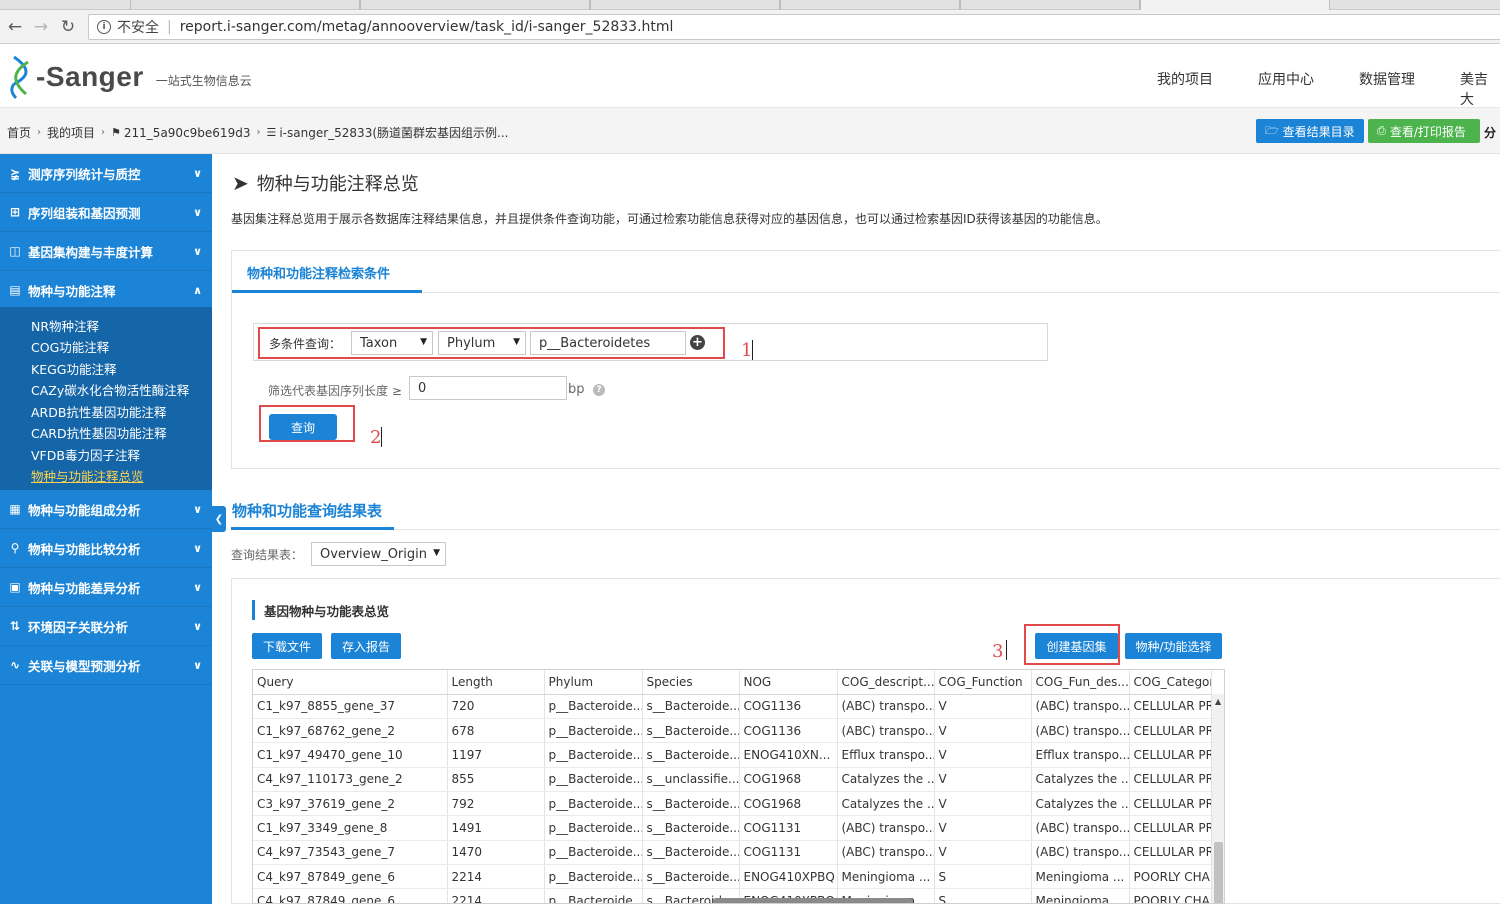  I want to click on table-cell: 1470, so click(496, 852).